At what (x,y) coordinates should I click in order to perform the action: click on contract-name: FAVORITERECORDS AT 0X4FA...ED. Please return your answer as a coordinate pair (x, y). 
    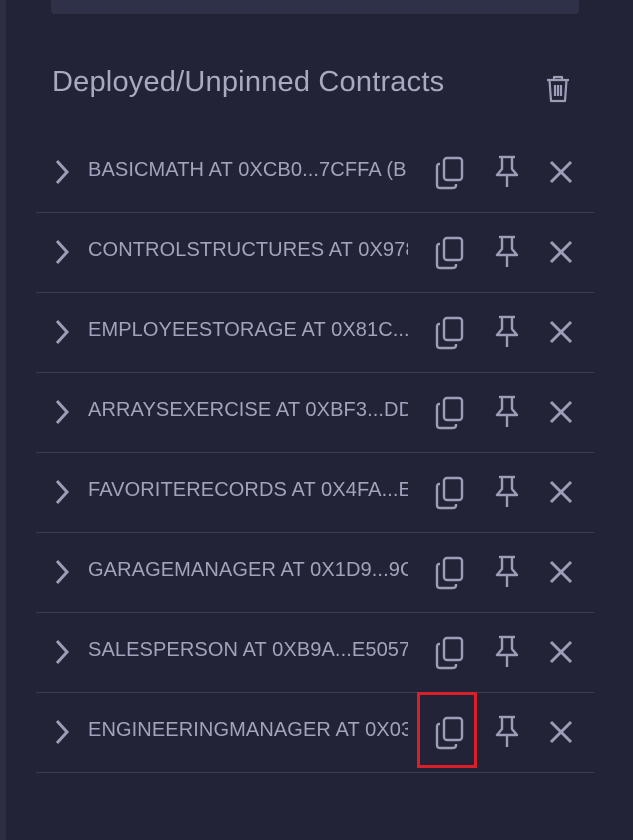
    Looking at the image, I should click on (248, 490).